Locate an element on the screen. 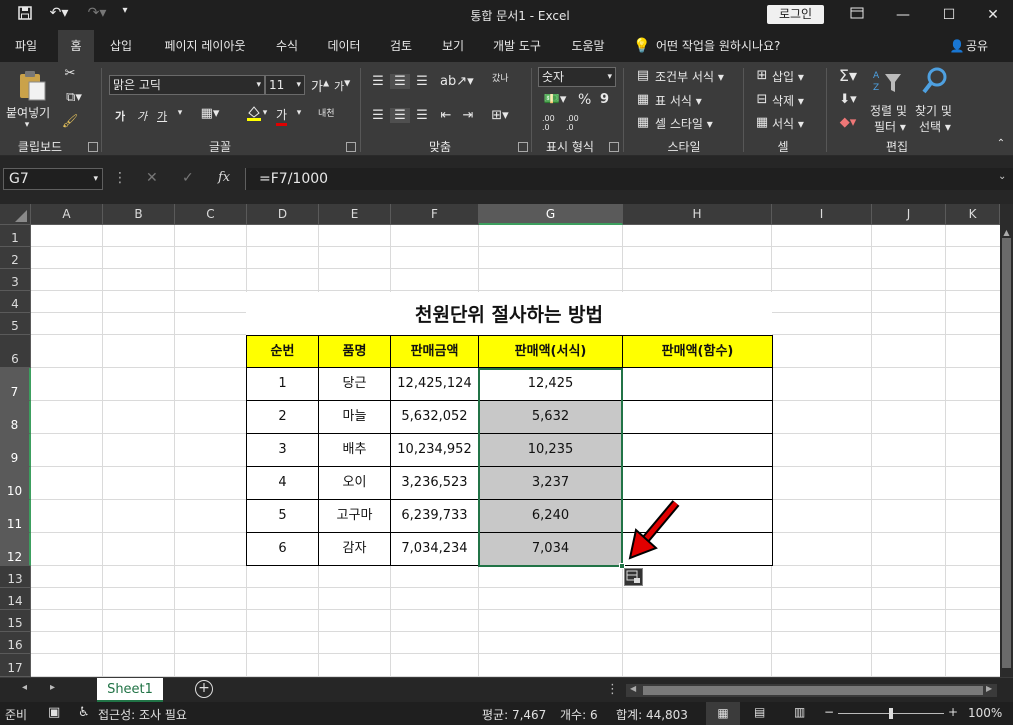  save-icon is located at coordinates (25, 15).